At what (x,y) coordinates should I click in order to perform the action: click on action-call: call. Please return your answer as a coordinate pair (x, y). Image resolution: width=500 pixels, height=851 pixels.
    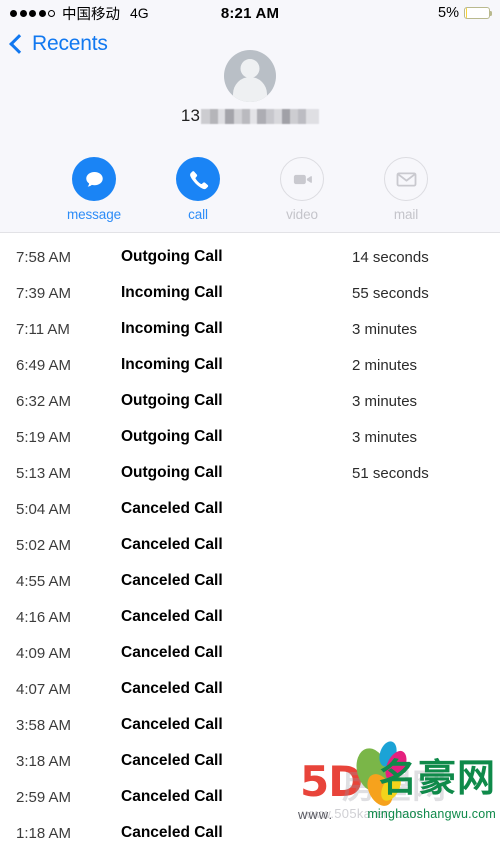
    Looking at the image, I should click on (198, 189).